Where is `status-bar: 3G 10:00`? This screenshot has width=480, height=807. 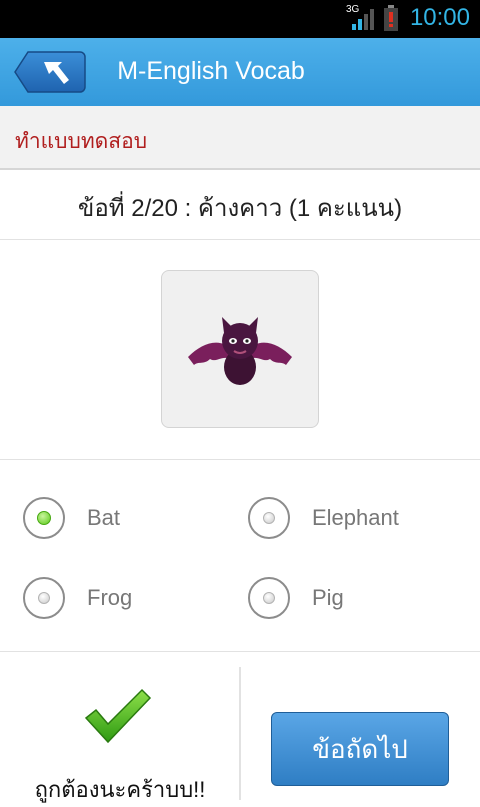 status-bar: 3G 10:00 is located at coordinates (240, 19).